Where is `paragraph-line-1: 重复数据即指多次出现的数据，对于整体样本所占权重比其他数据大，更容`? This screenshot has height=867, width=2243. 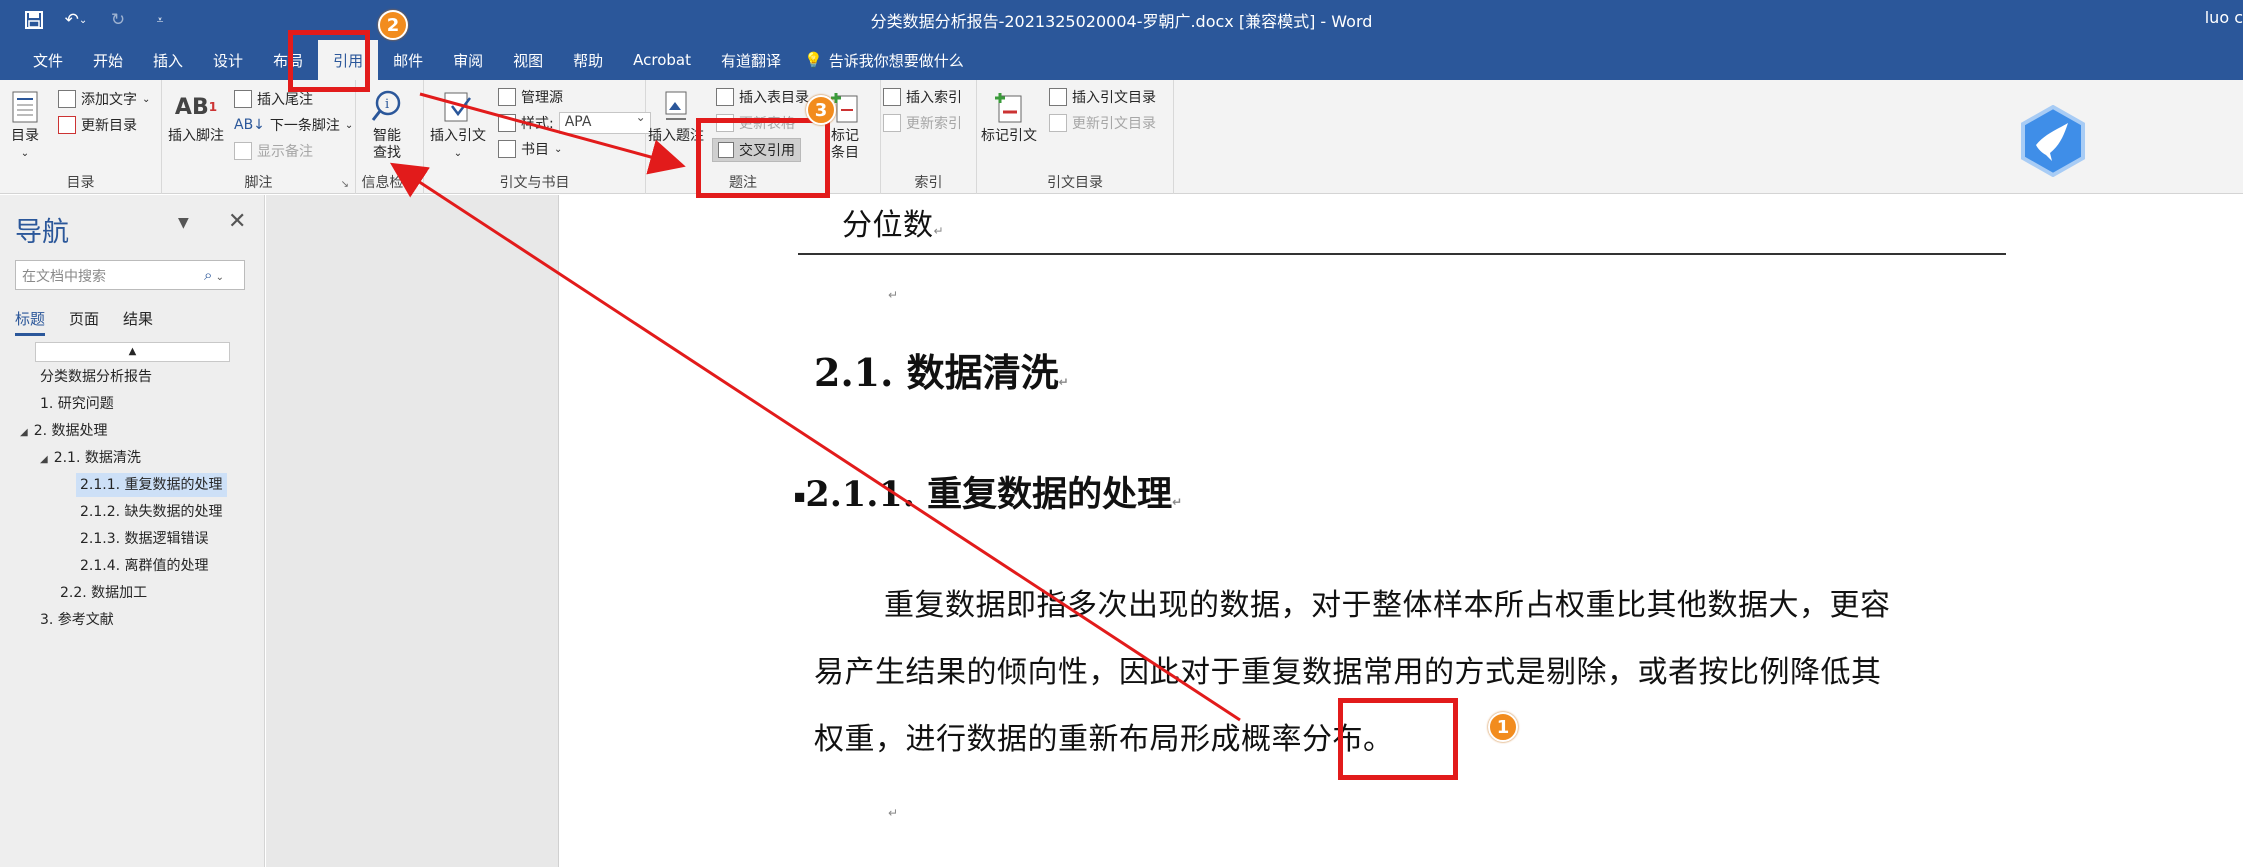
paragraph-line-1: 重复数据即指多次出现的数据，对于整体样本所占权重比其他数据大，更容 is located at coordinates (1387, 602).